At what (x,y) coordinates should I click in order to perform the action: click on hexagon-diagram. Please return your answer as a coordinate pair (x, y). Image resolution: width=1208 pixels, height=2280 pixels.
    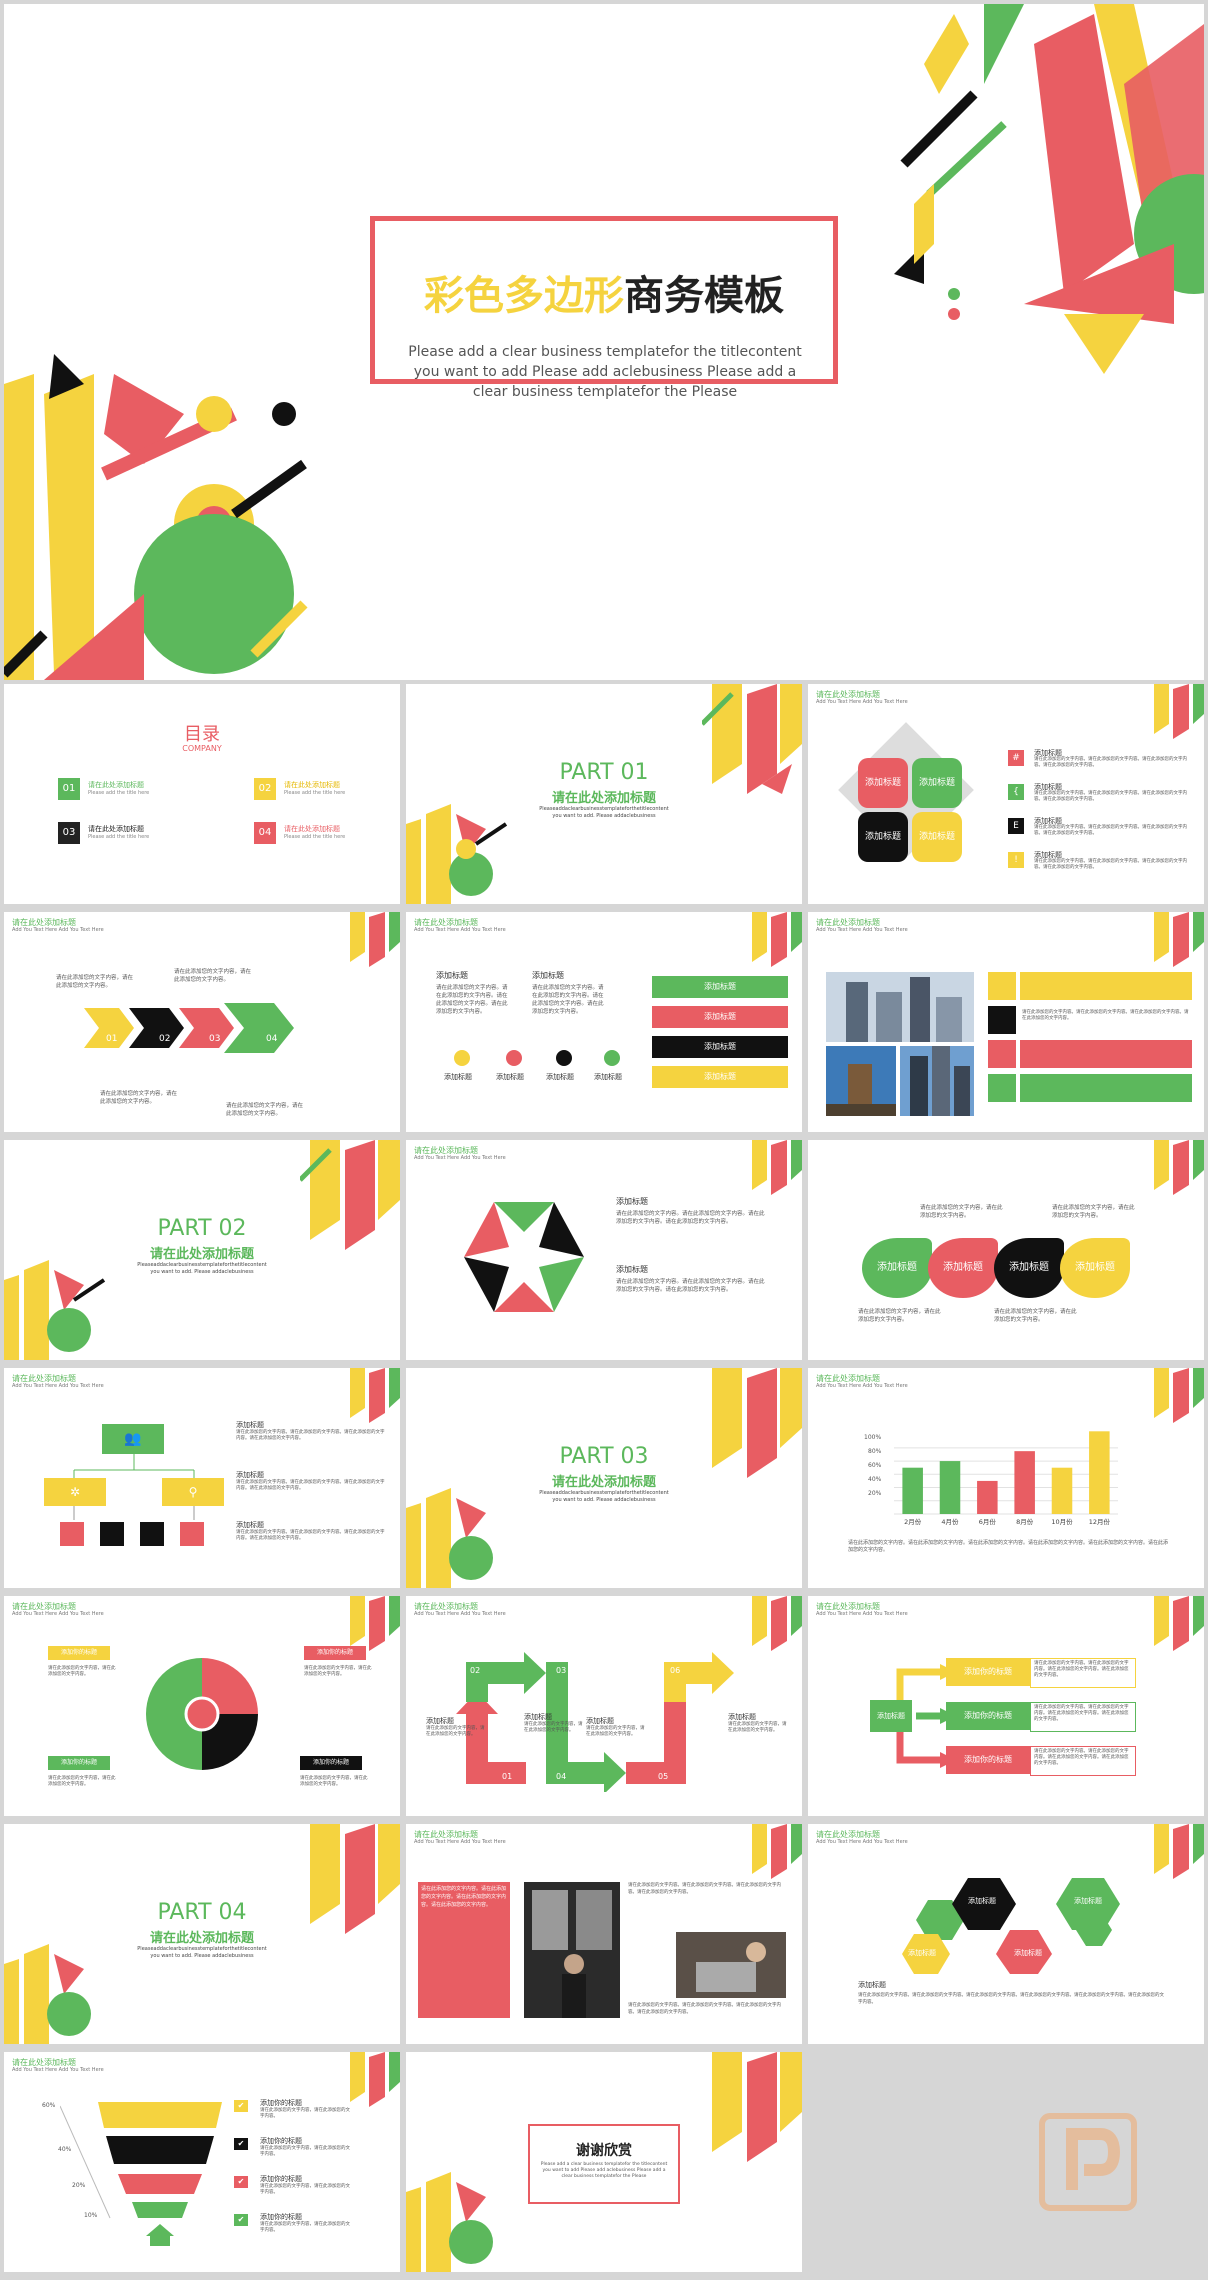
    Looking at the image, I should click on (524, 1257).